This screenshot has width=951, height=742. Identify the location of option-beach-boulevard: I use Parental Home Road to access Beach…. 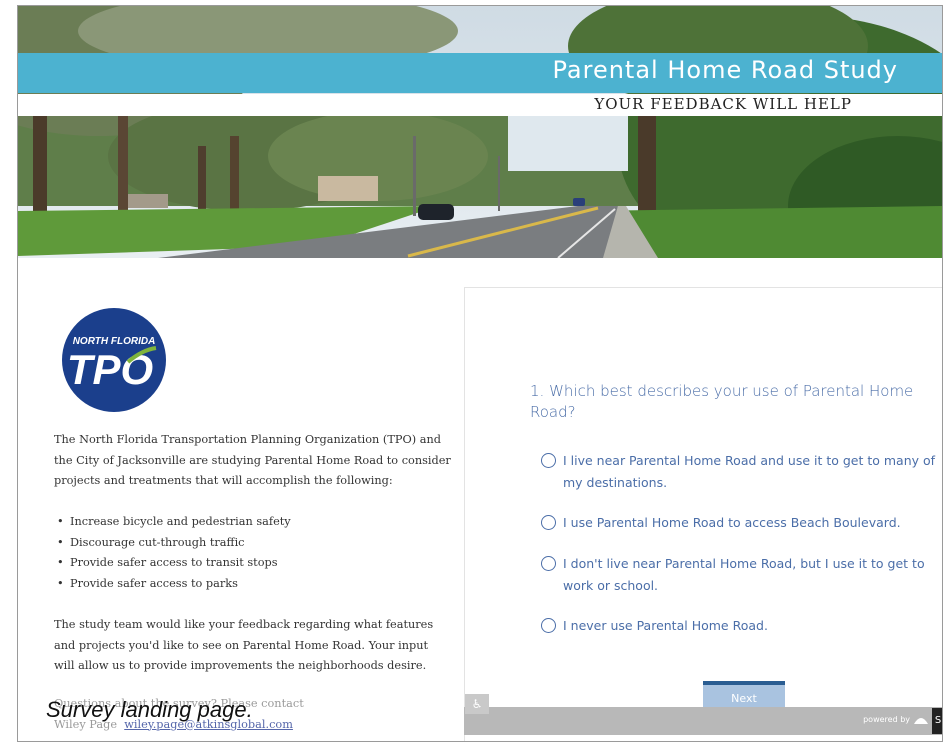
(741, 523).